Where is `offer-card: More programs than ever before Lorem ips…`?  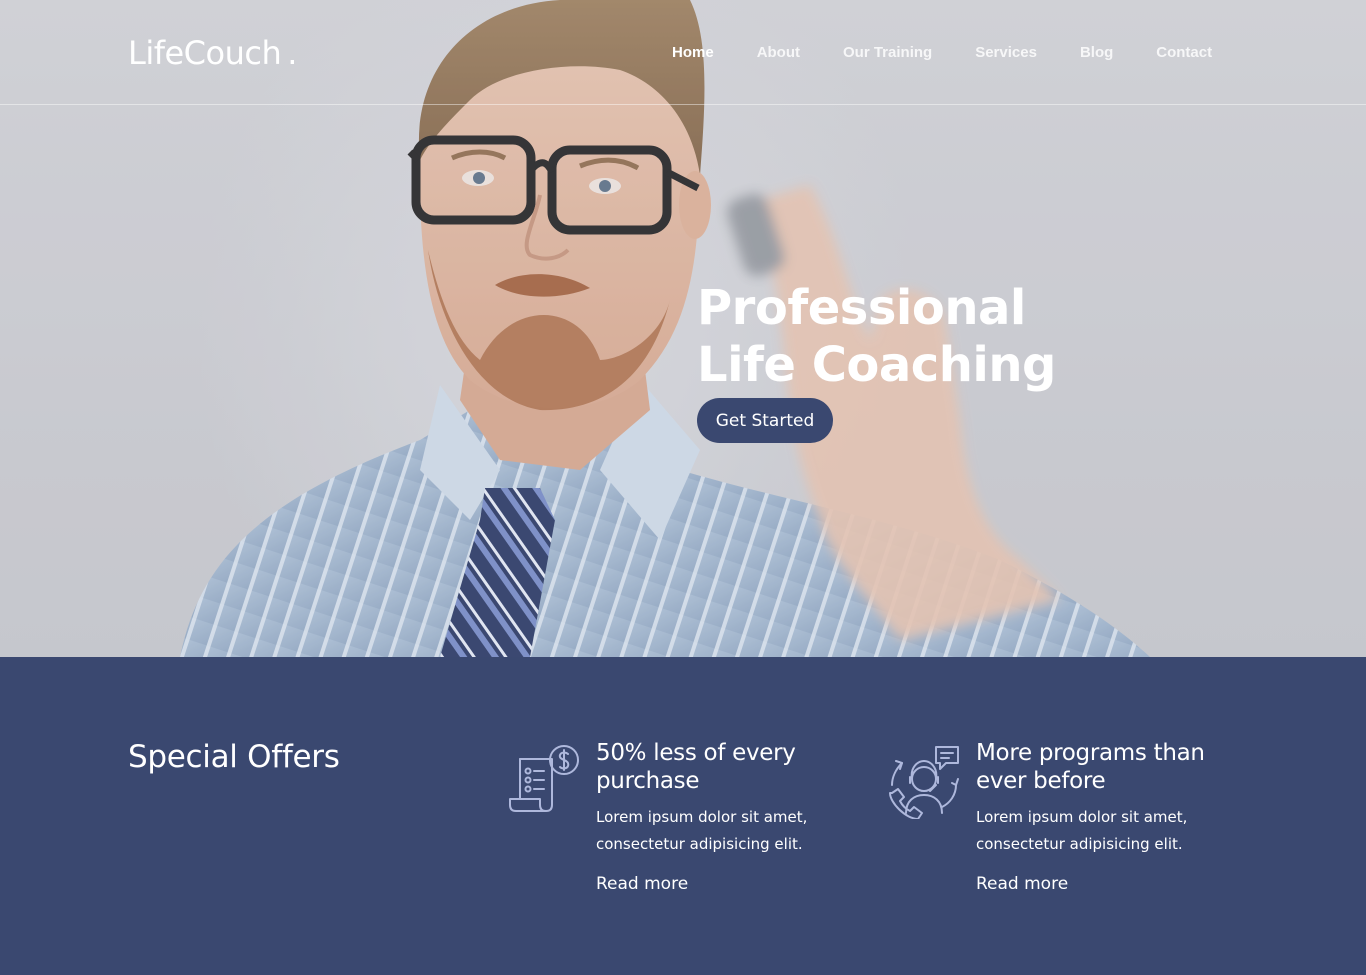
offer-card: More programs than ever before Lorem ips… is located at coordinates (1126, 816).